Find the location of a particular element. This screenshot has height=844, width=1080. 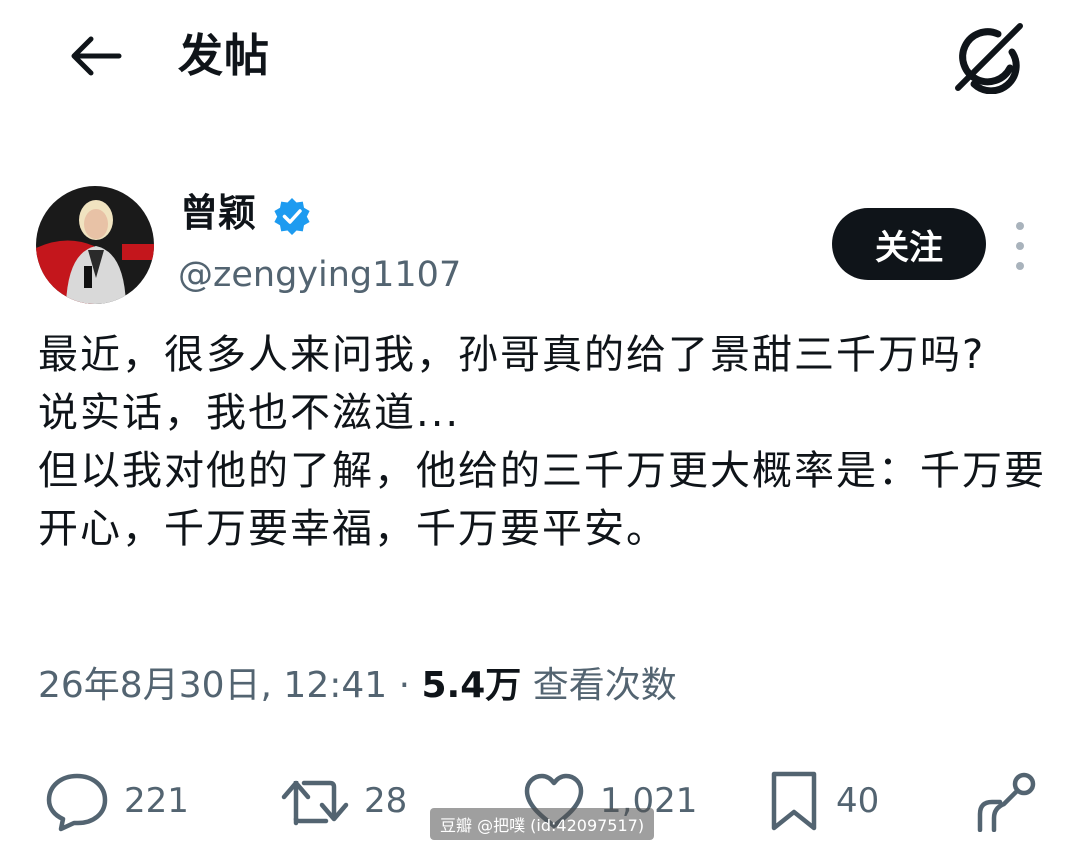

verified-badge-icon is located at coordinates (292, 216).